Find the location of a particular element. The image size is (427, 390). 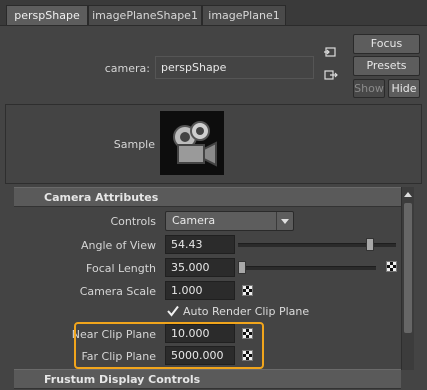

scroll-up-icon is located at coordinates (408, 195).